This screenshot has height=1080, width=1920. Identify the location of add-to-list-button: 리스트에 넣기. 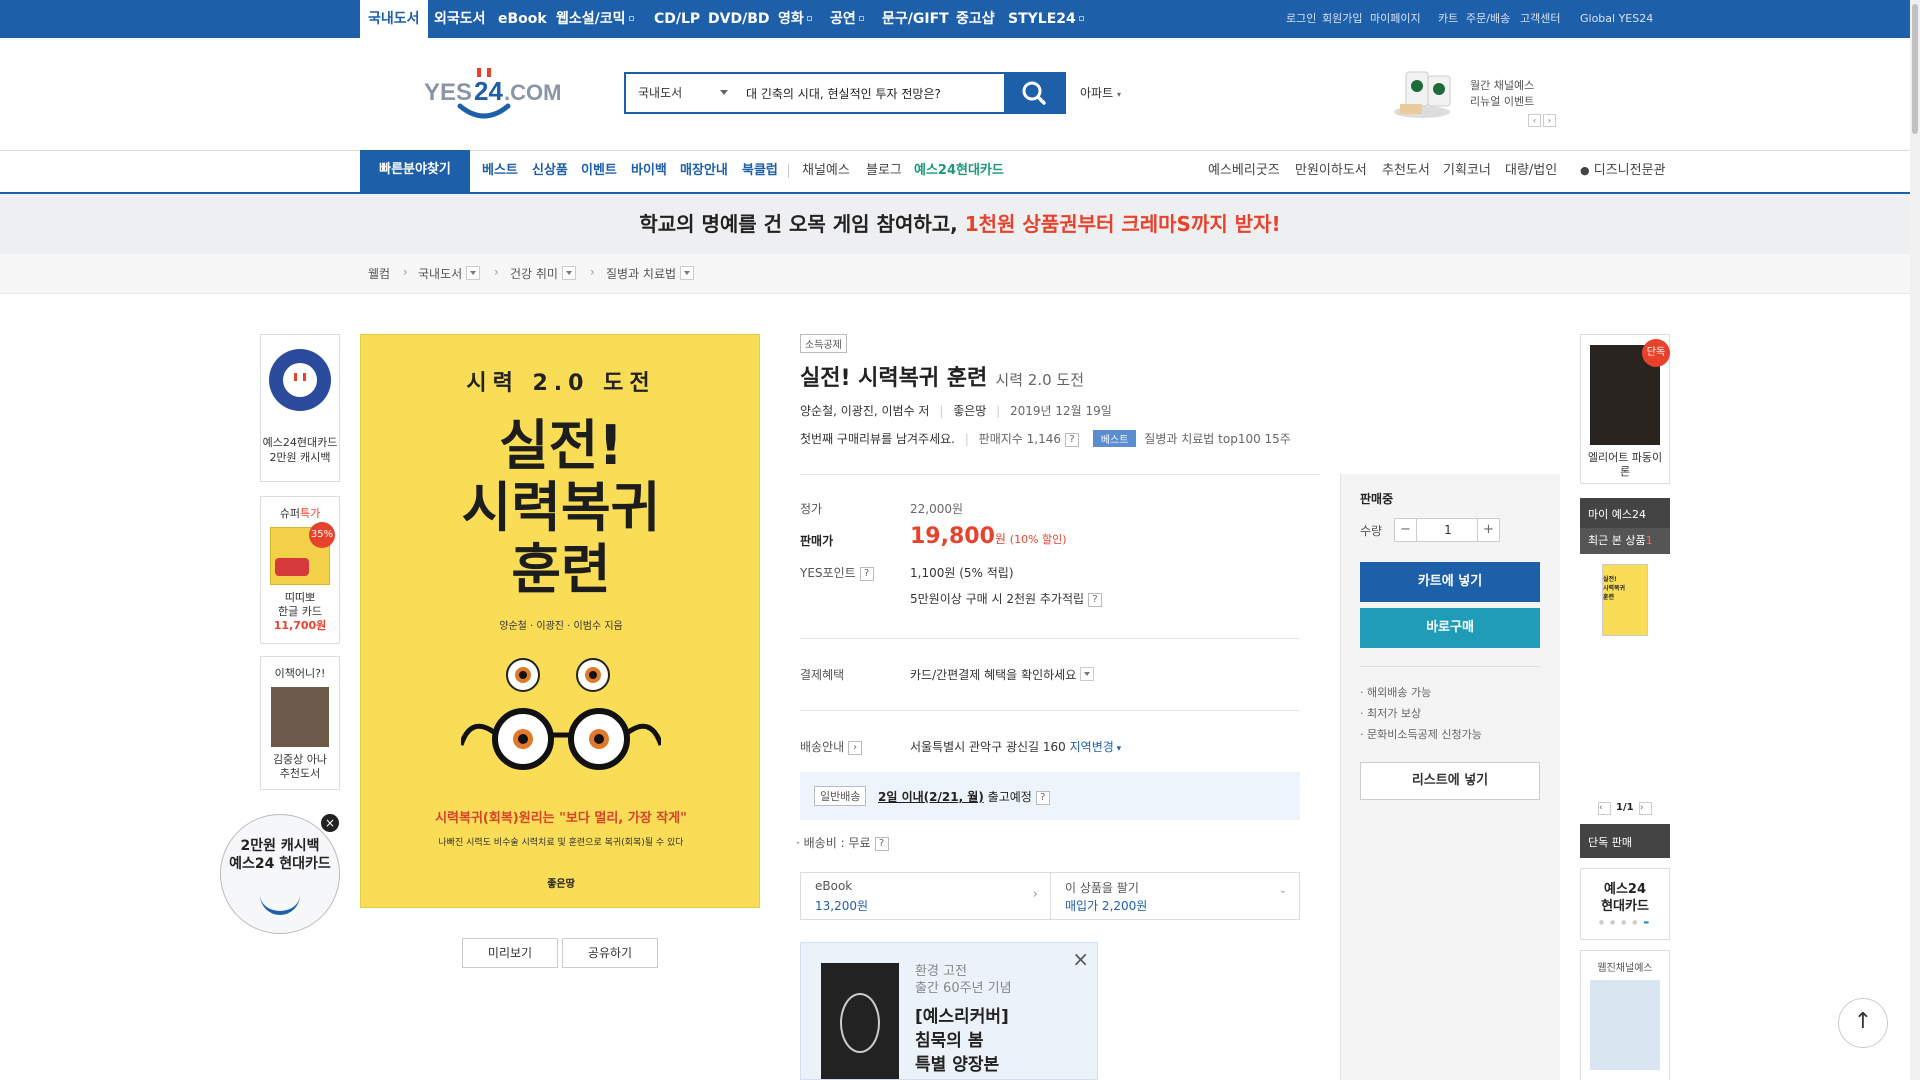
(1450, 781).